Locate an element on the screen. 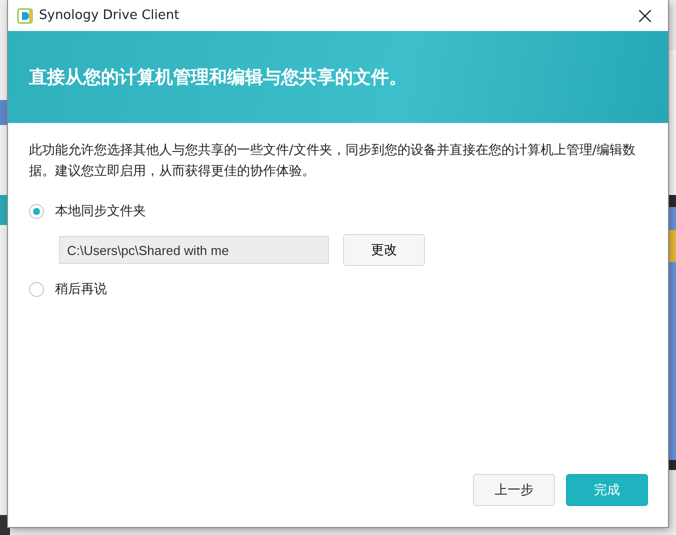 This screenshot has width=676, height=535. window-title: Synology Drive Client is located at coordinates (109, 15).